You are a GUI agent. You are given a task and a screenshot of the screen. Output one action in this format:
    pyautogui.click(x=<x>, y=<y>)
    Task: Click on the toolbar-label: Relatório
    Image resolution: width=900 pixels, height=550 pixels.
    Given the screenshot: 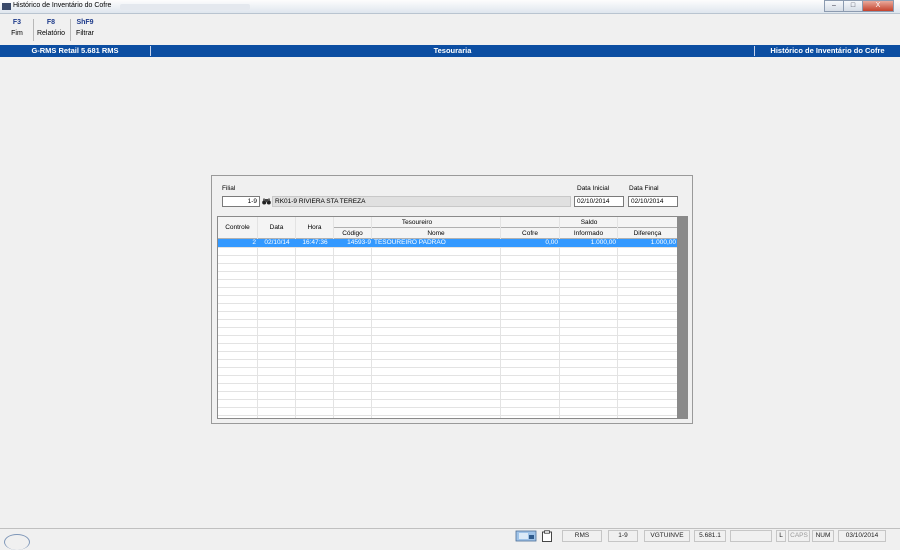 What is the action you would take?
    pyautogui.click(x=50, y=33)
    